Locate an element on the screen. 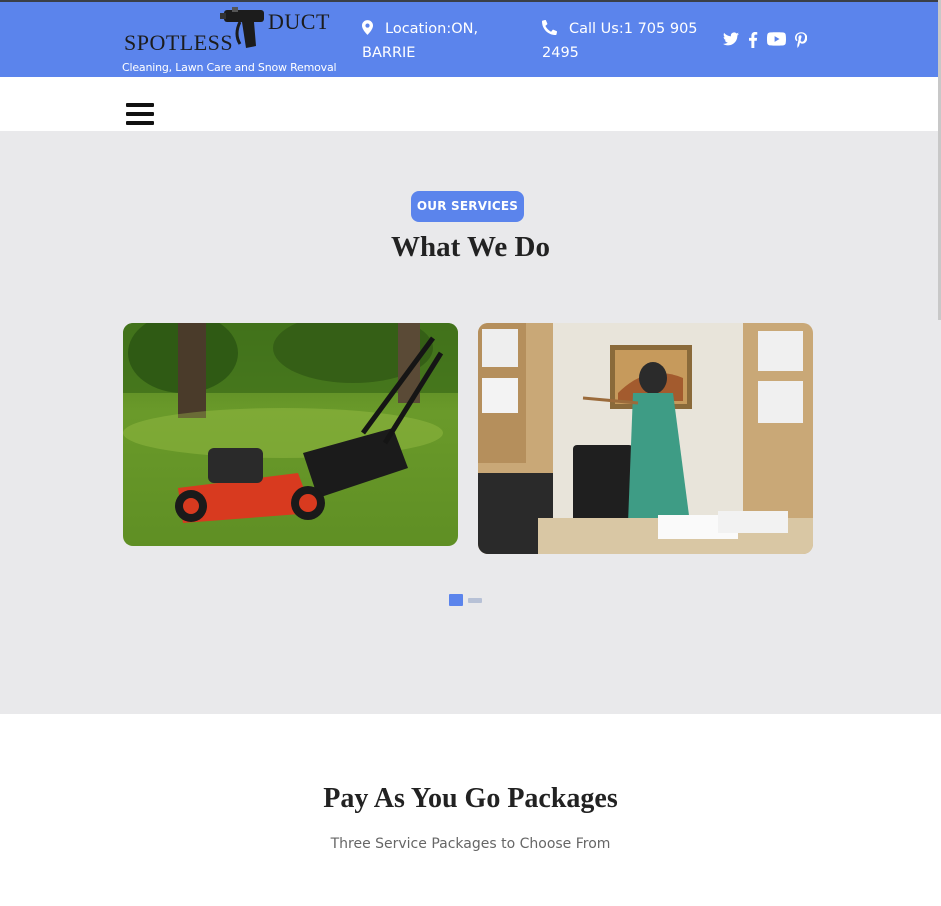  office-cleaning-photo is located at coordinates (645, 438).